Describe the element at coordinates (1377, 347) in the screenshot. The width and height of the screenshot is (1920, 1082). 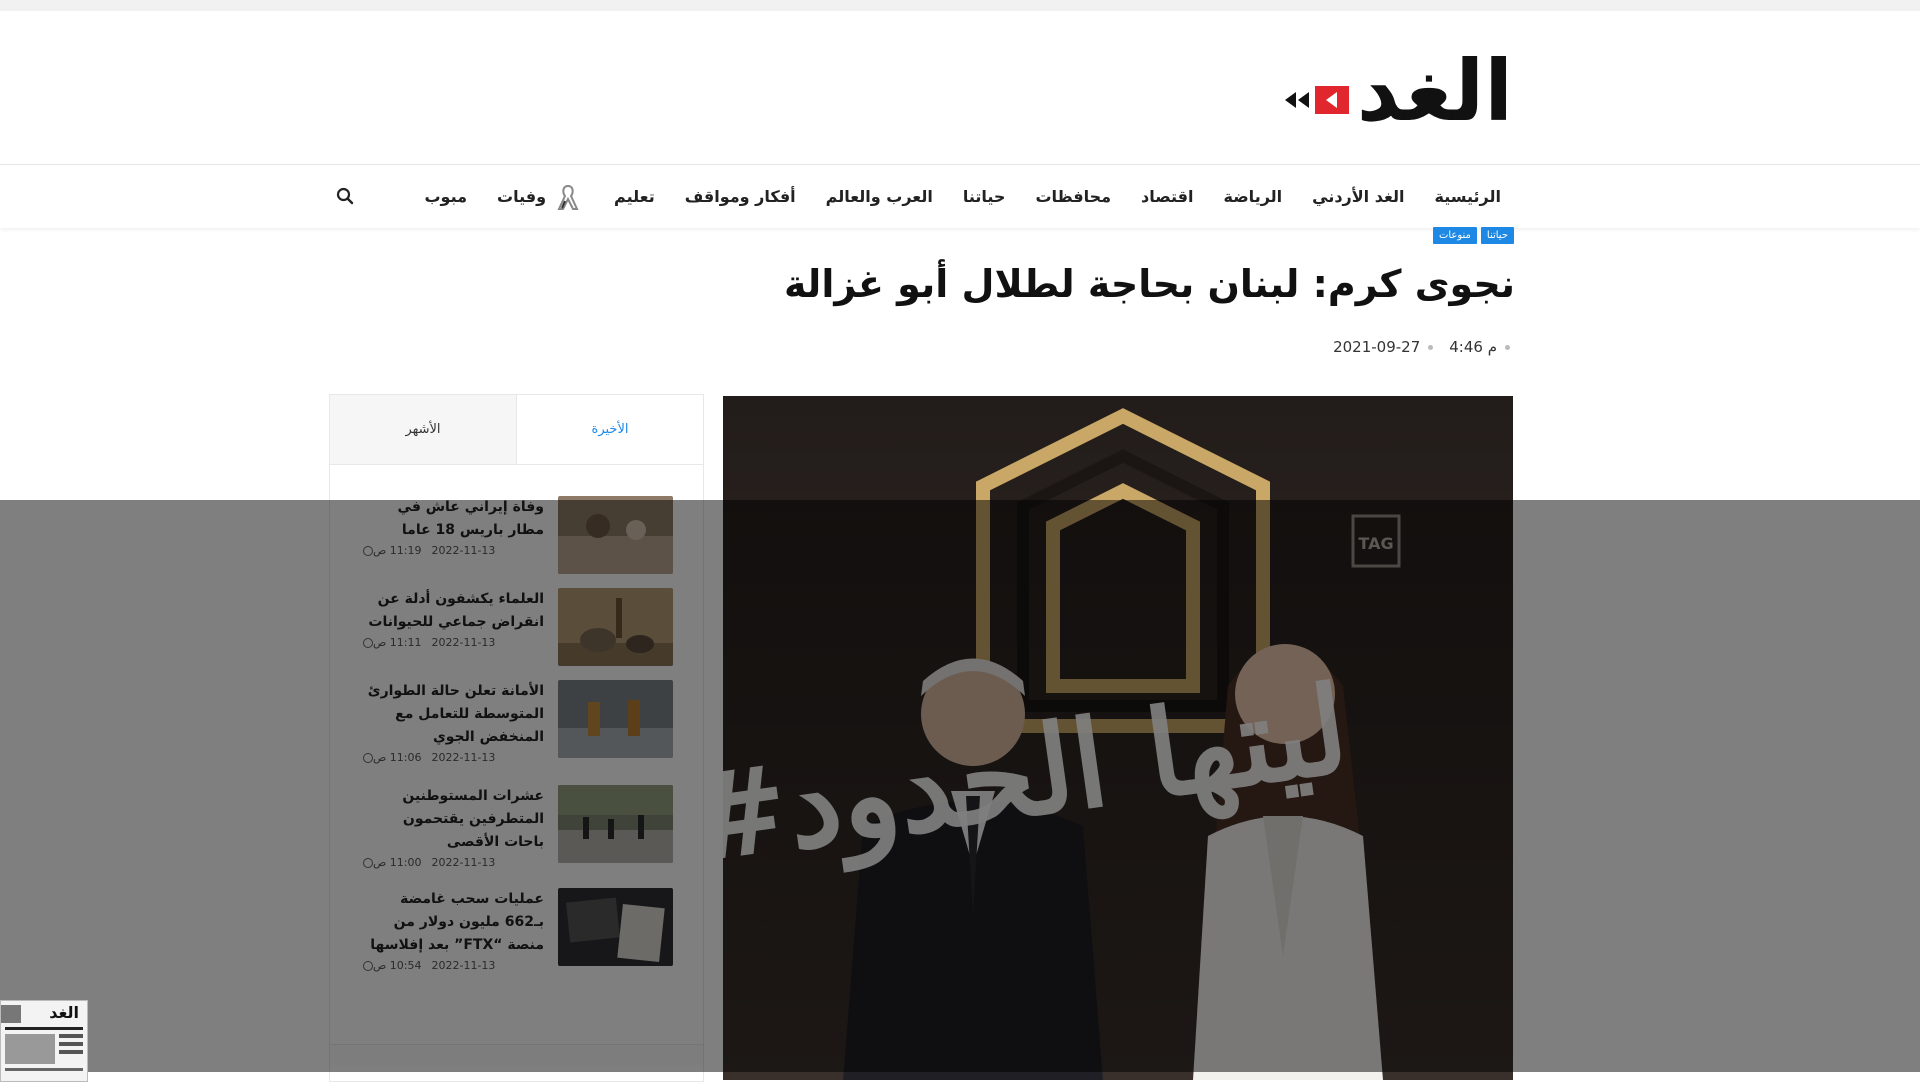
I see `article-date: 2021-09-27` at that location.